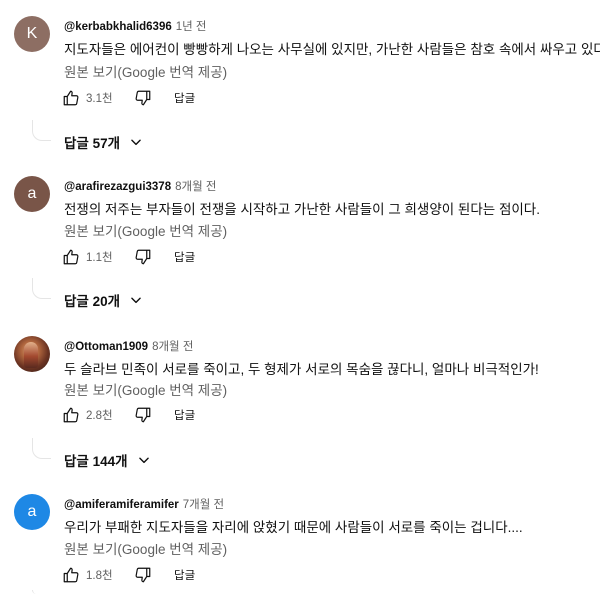 The height and width of the screenshot is (594, 600). I want to click on replies-count: 답글 57개, so click(92, 143).